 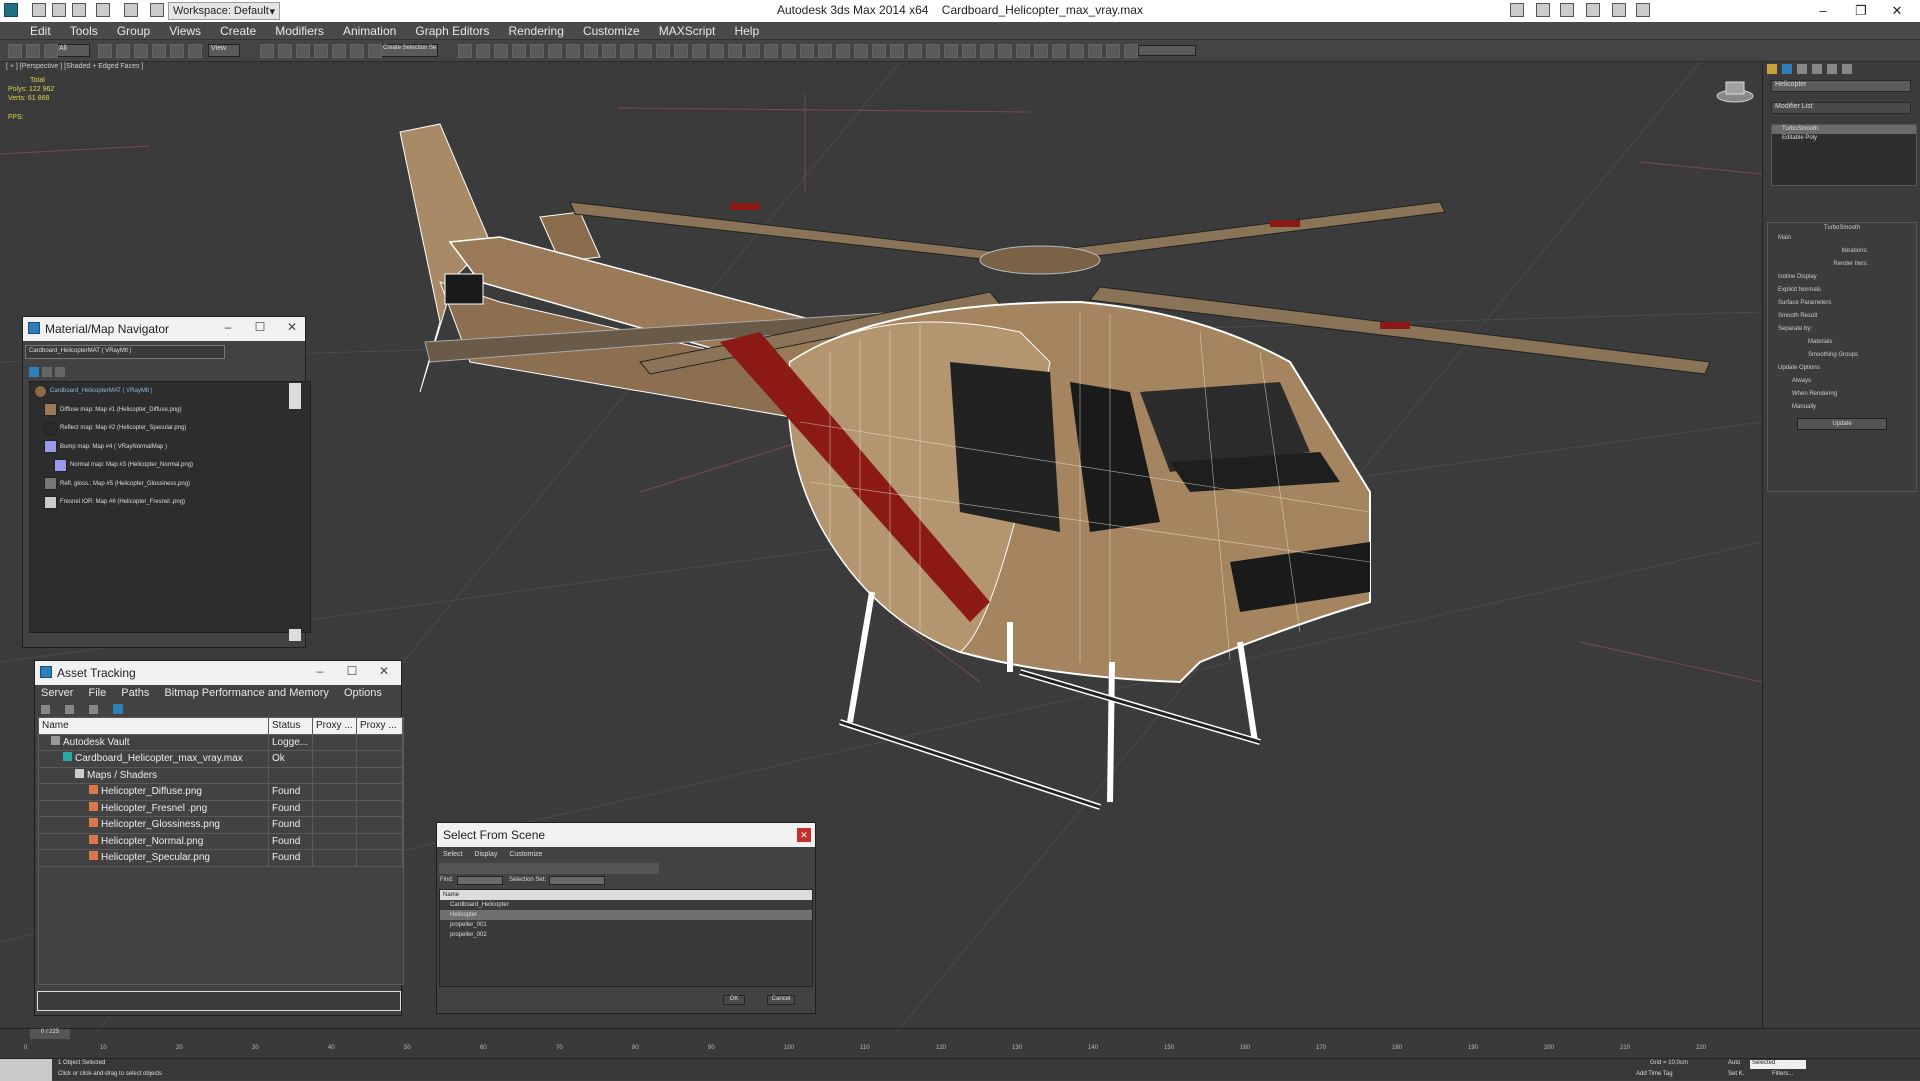 What do you see at coordinates (1736, 1074) in the screenshot?
I see `set-key-button: Set K.` at bounding box center [1736, 1074].